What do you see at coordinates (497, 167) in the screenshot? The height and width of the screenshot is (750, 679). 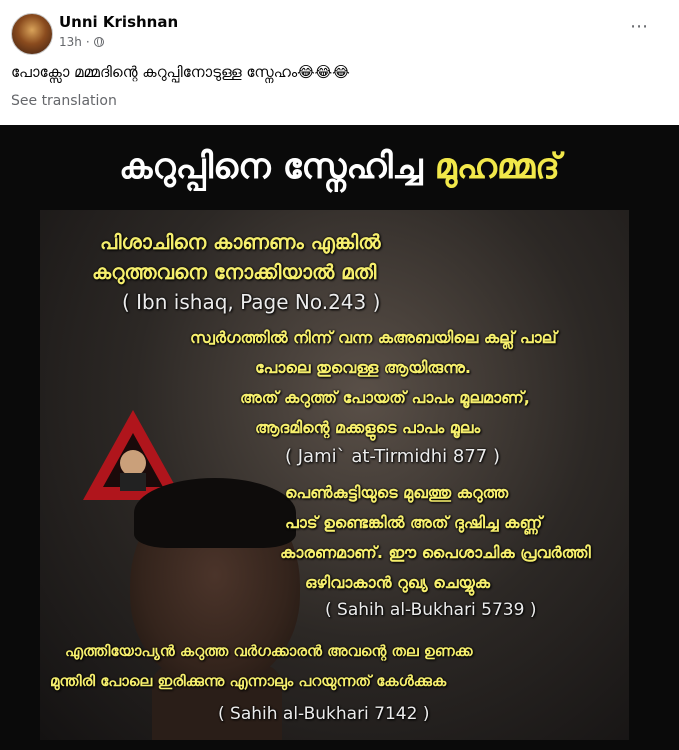 I see `image-title-yellow: മുഹമ്മദ്` at bounding box center [497, 167].